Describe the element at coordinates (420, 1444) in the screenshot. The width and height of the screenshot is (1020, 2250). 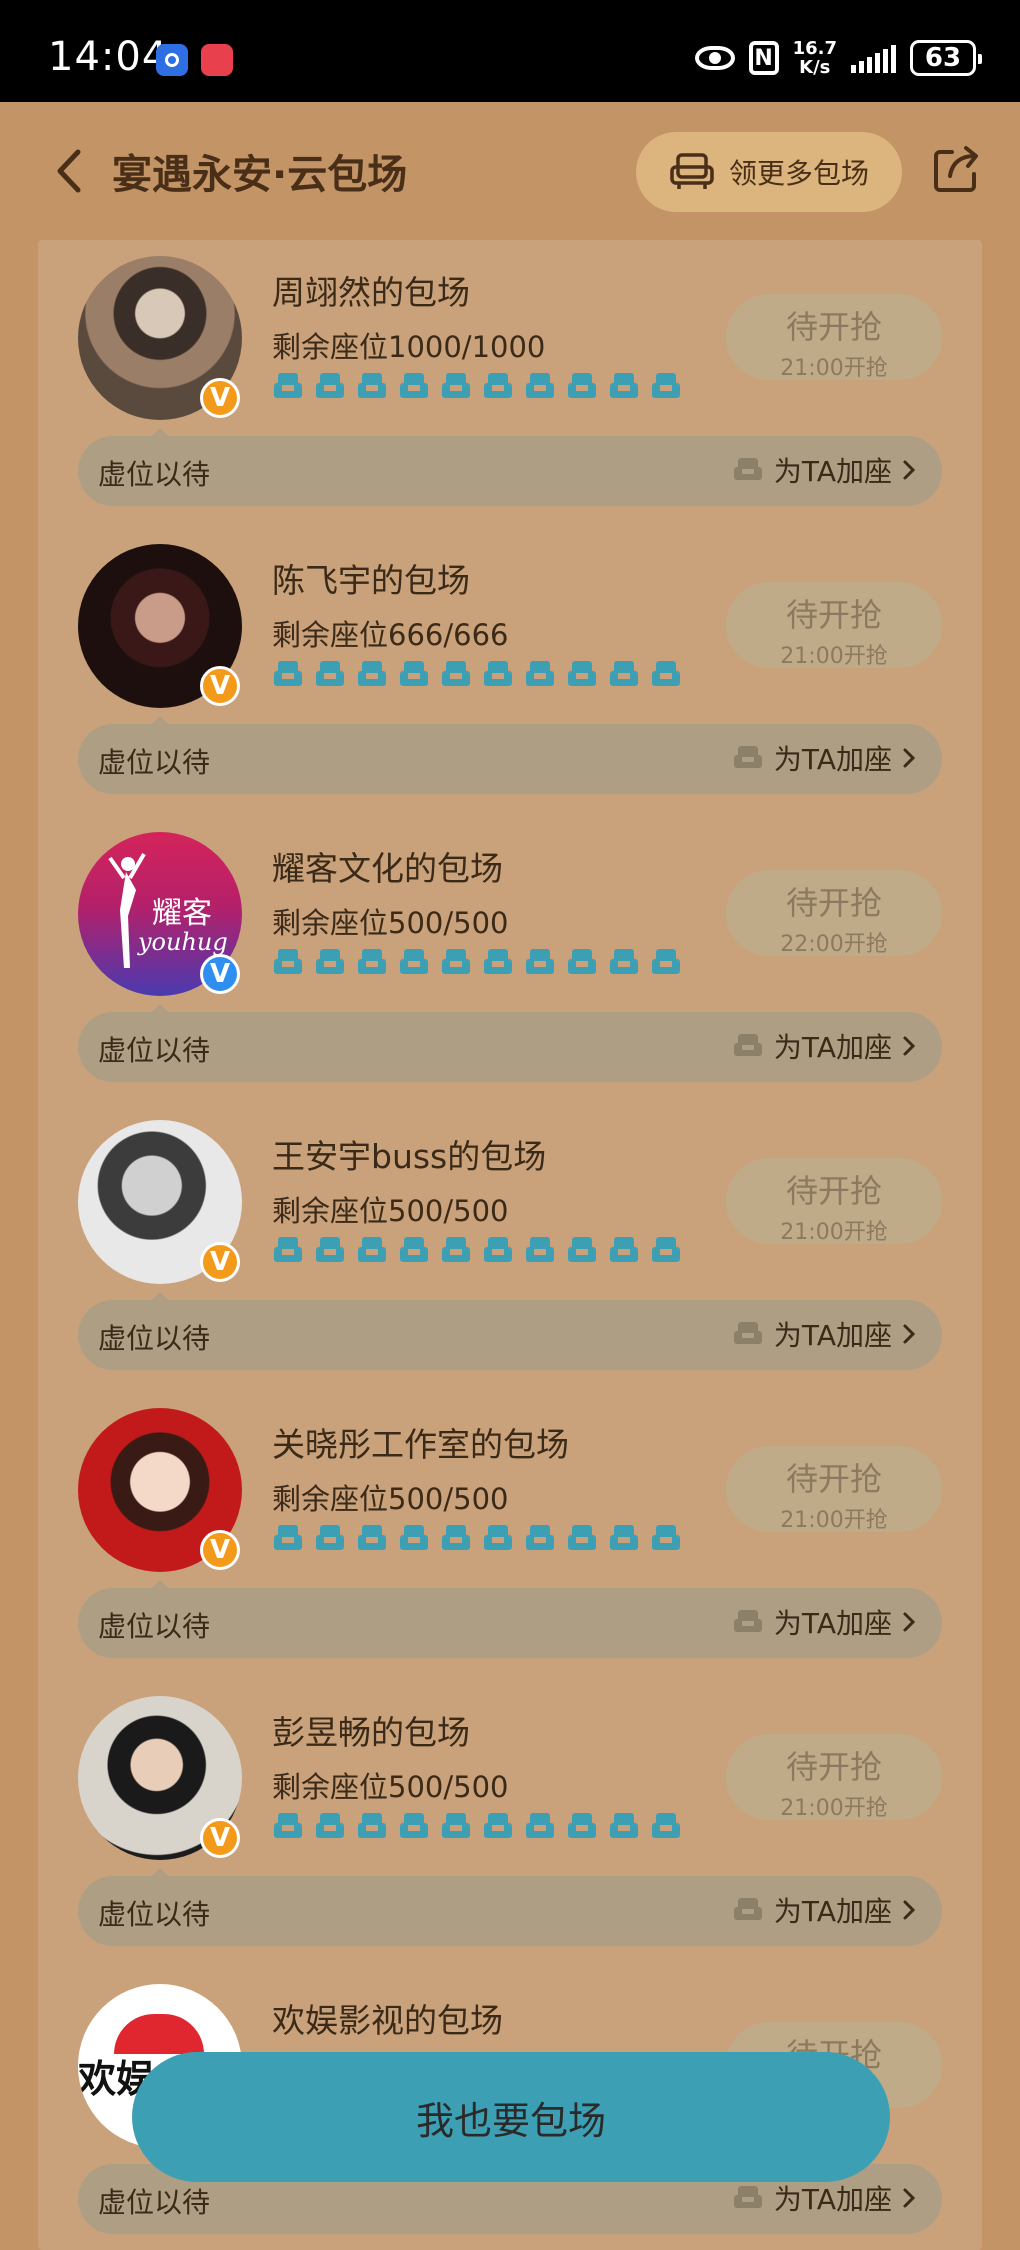
I see `card-title: 关晓彤工作室的包场` at that location.